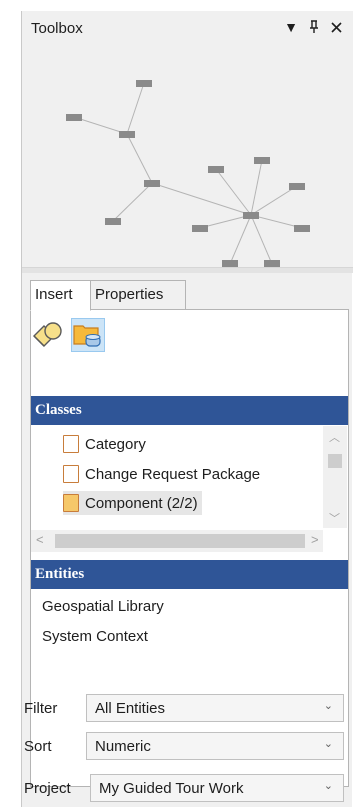 The image size is (353, 807). What do you see at coordinates (189, 633) in the screenshot?
I see `entities-list: Geospatial Library System Context` at bounding box center [189, 633].